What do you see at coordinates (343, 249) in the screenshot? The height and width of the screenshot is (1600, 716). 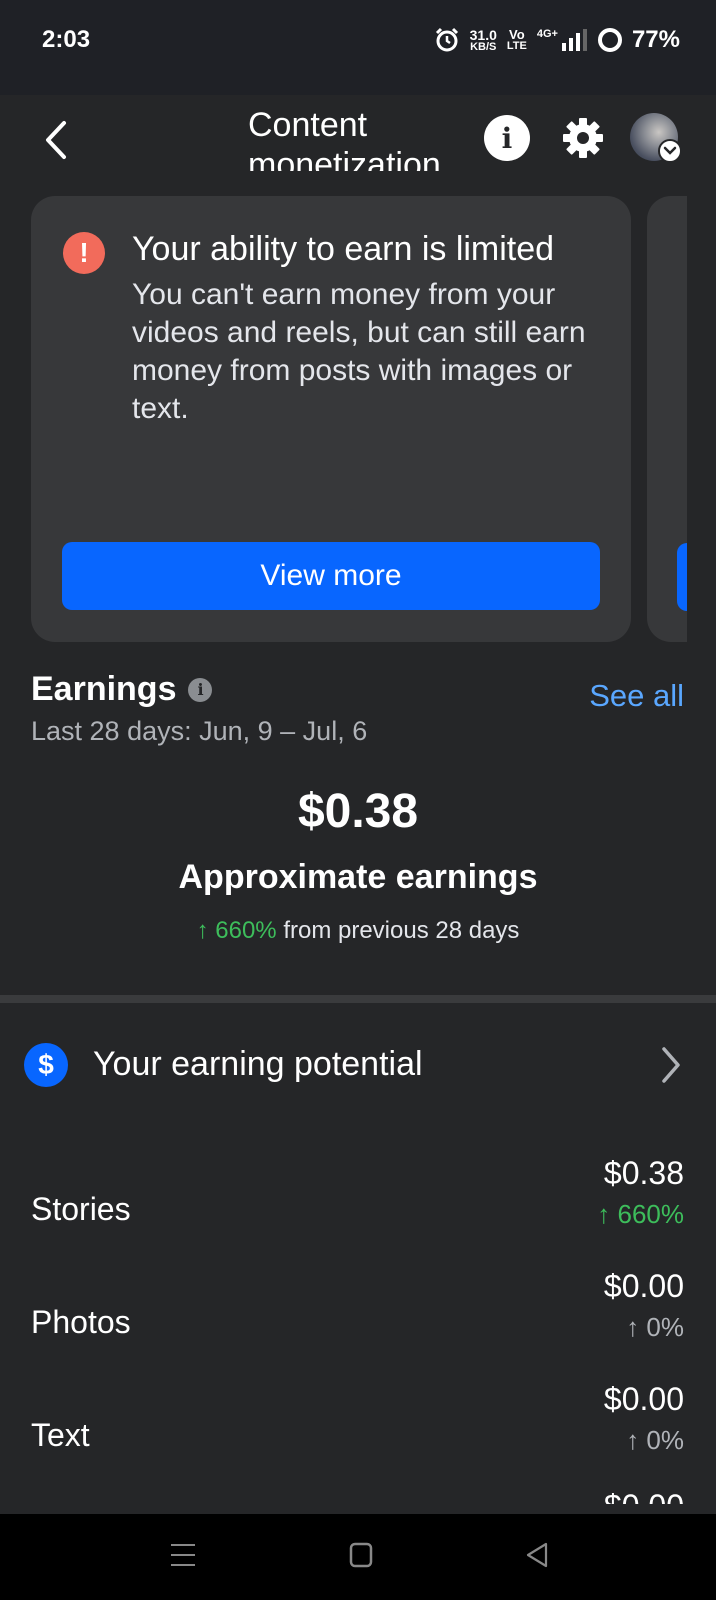 I see `card-title: Your ability to earn is limited` at bounding box center [343, 249].